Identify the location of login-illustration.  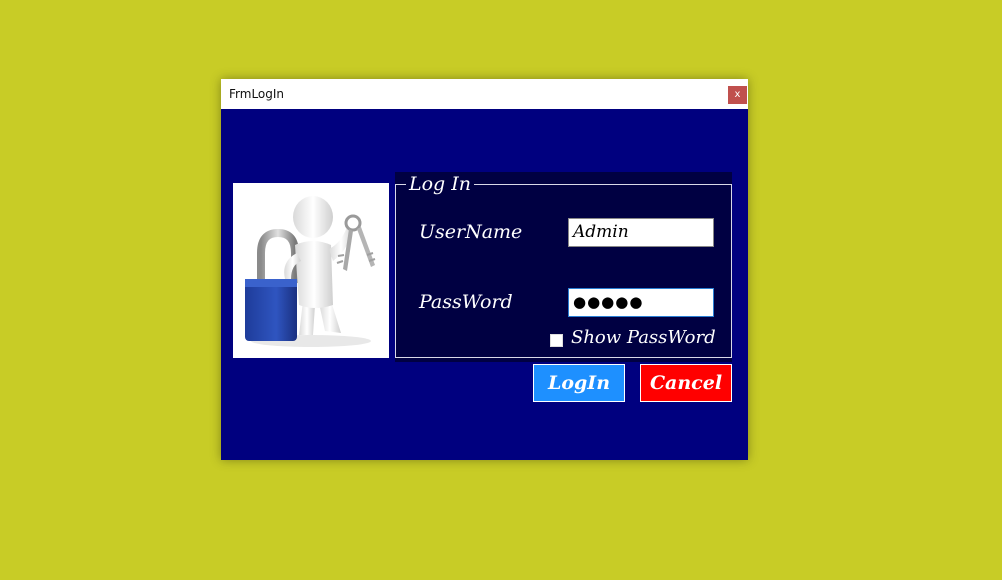
(311, 270).